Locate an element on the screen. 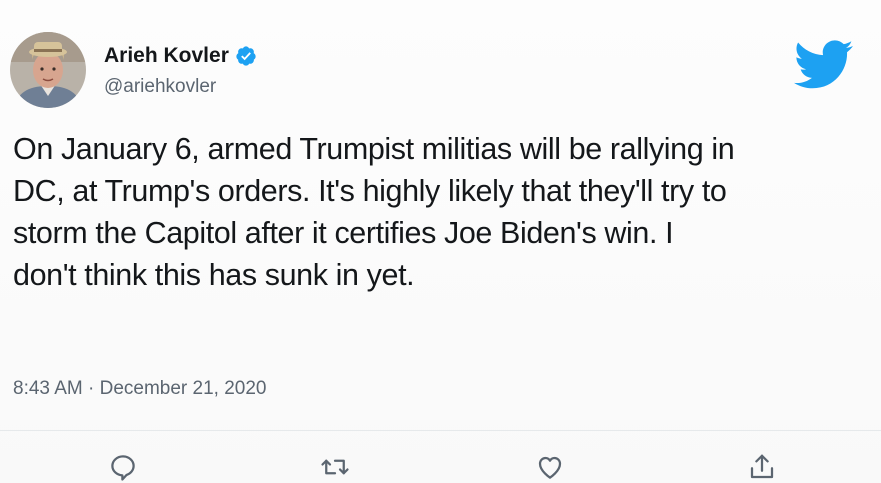 Image resolution: width=881 pixels, height=483 pixels. retweet-icon is located at coordinates (335, 467).